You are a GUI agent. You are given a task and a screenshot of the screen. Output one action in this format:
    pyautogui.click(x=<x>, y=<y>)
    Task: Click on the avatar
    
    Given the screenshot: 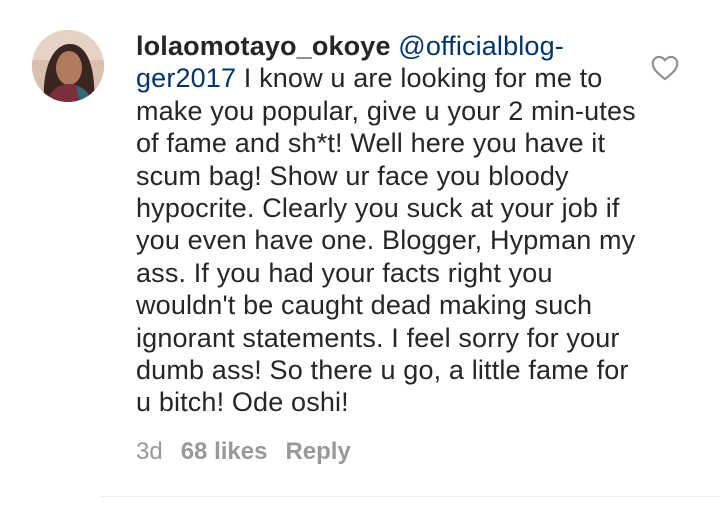 What is the action you would take?
    pyautogui.click(x=68, y=66)
    